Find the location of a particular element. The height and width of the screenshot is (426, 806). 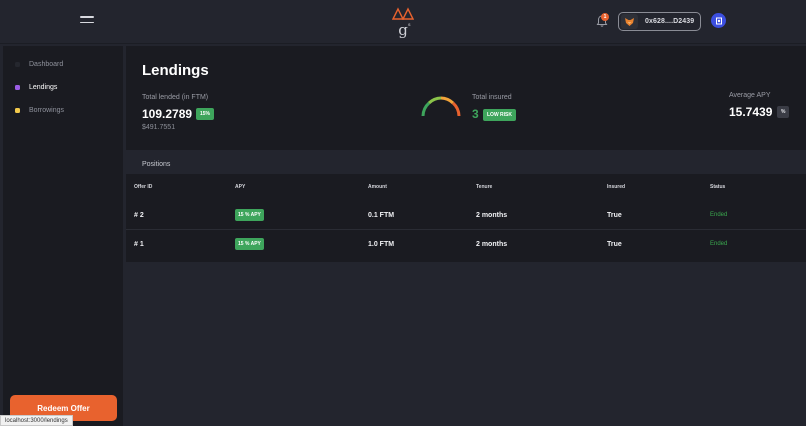

status-url: localhost:3000/lendings is located at coordinates (36, 420).